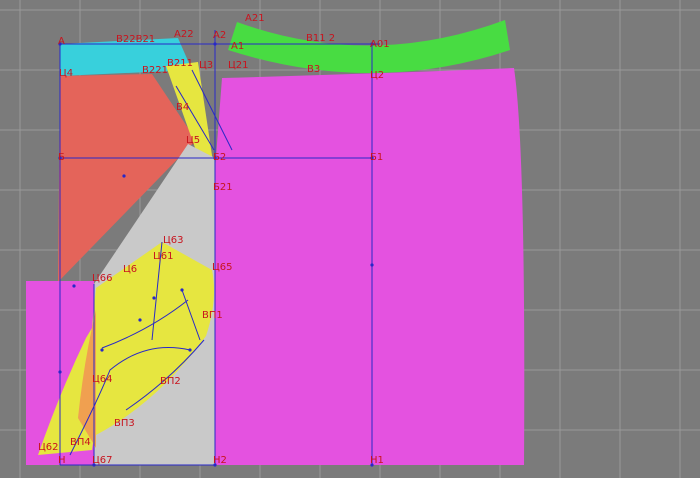  Describe the element at coordinates (135, 39) in the screenshot. I see `label-b22b21: В22В21` at that location.